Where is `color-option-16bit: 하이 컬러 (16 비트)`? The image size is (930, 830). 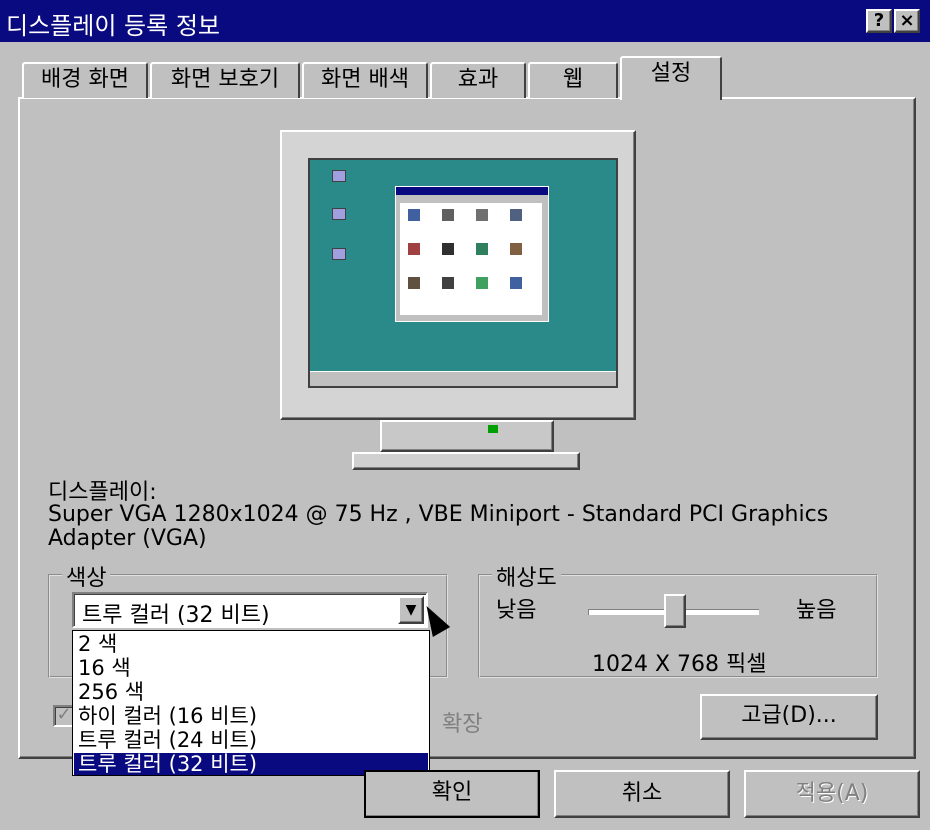 color-option-16bit: 하이 컬러 (16 비트) is located at coordinates (251, 717).